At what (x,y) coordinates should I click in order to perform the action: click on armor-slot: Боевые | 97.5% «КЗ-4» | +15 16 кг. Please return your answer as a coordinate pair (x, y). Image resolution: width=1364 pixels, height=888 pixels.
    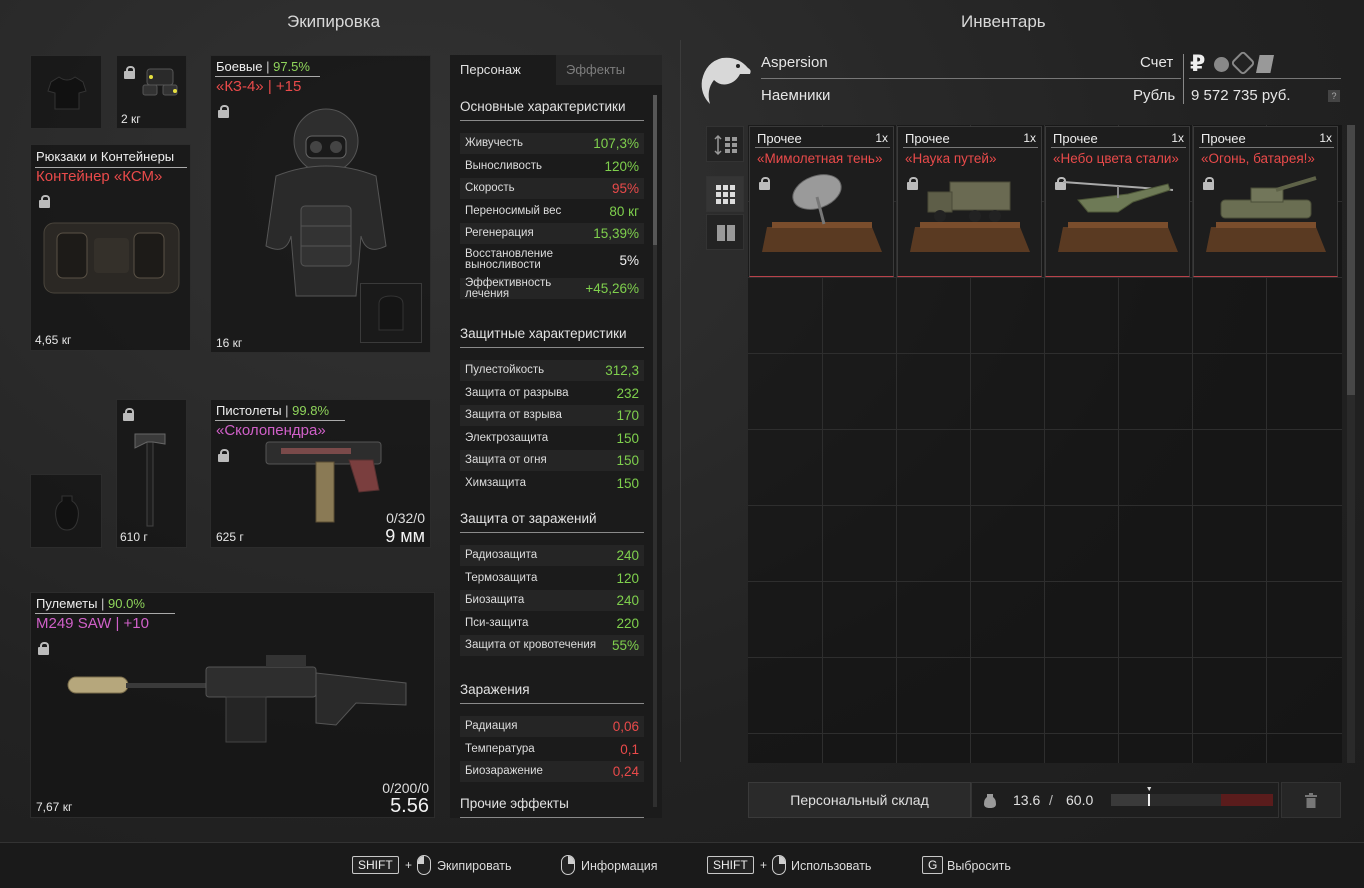
    Looking at the image, I should click on (320, 204).